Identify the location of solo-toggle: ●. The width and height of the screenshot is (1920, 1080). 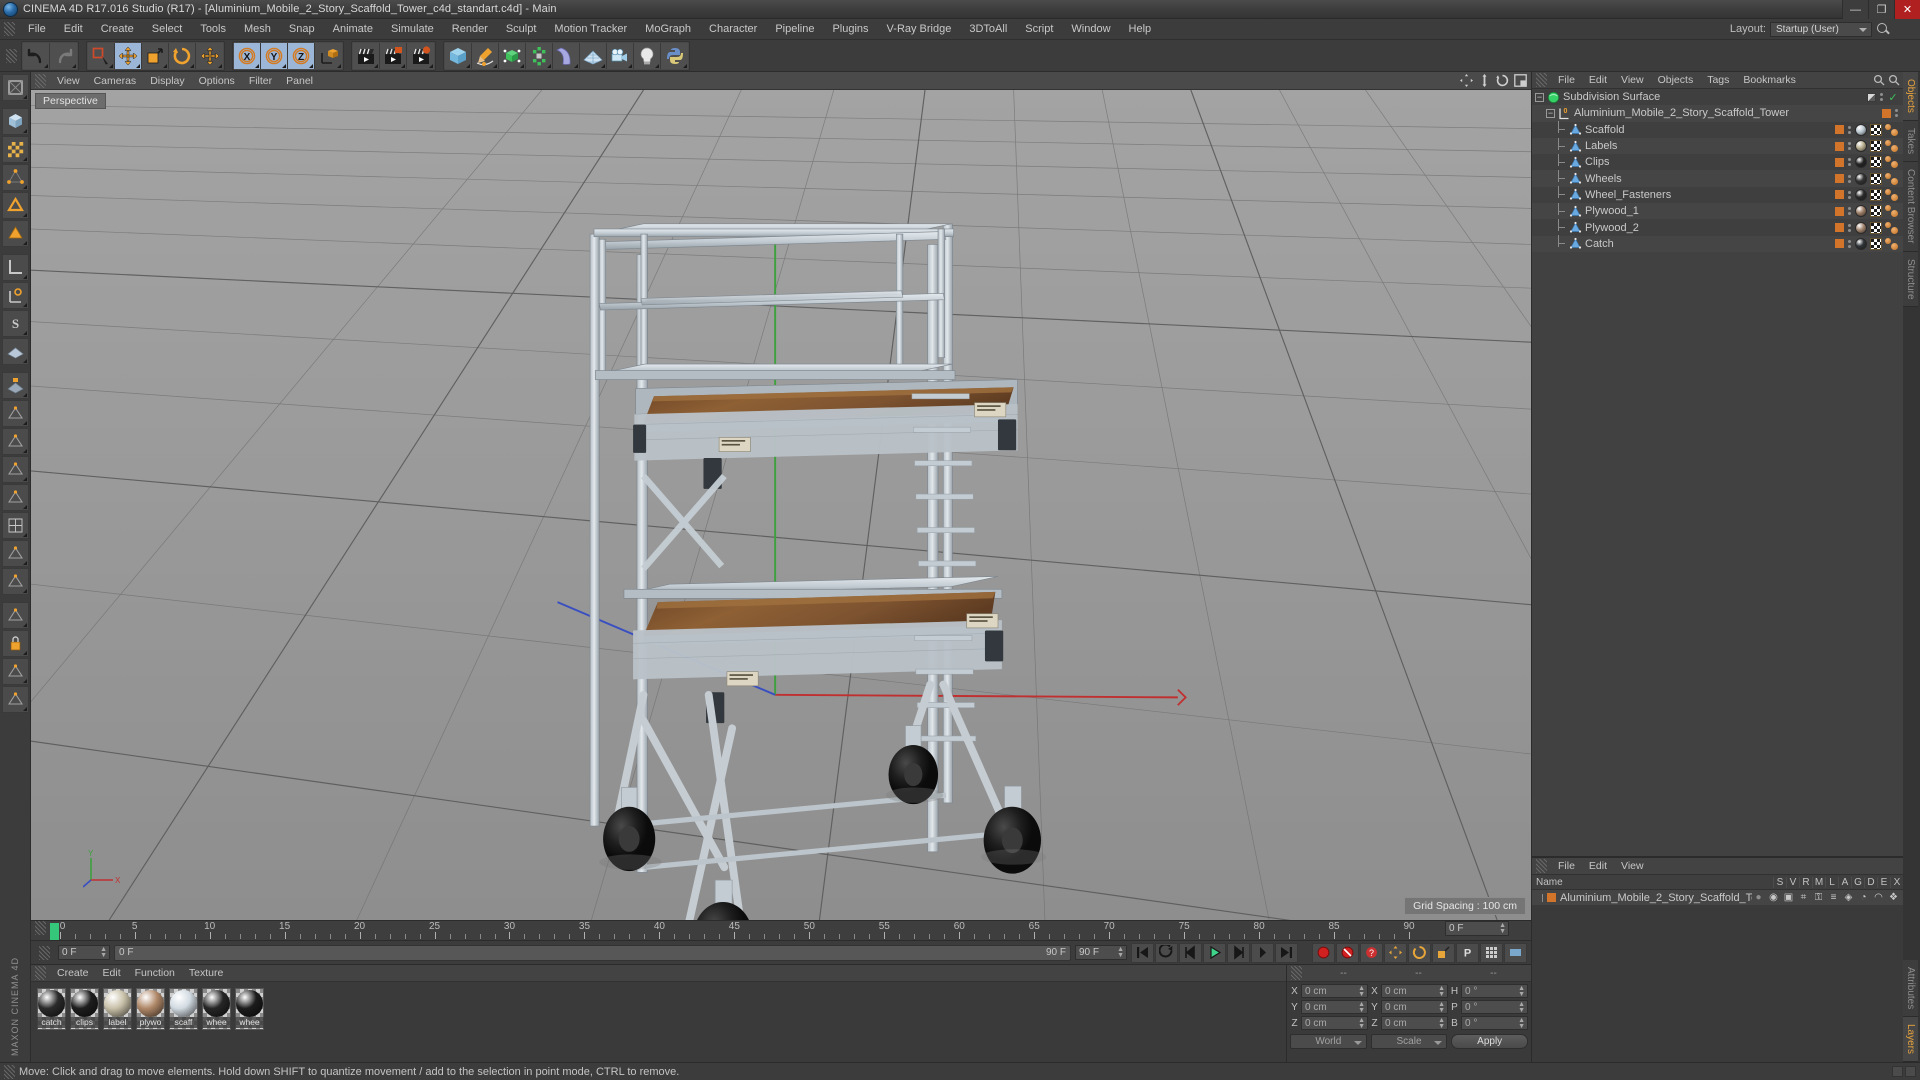
(1758, 897).